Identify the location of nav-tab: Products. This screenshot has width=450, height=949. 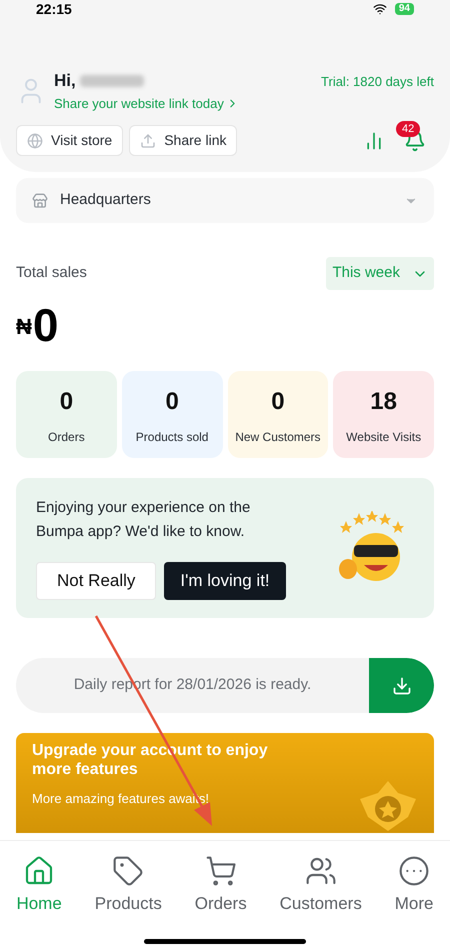
(128, 885).